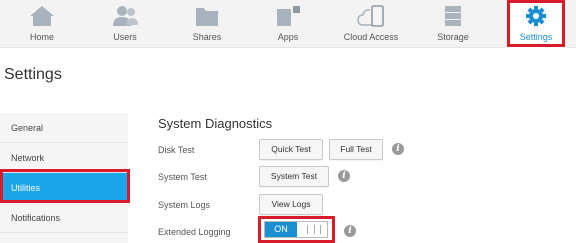 The height and width of the screenshot is (243, 576). Describe the element at coordinates (294, 176) in the screenshot. I see `system-test-button: System Test` at that location.